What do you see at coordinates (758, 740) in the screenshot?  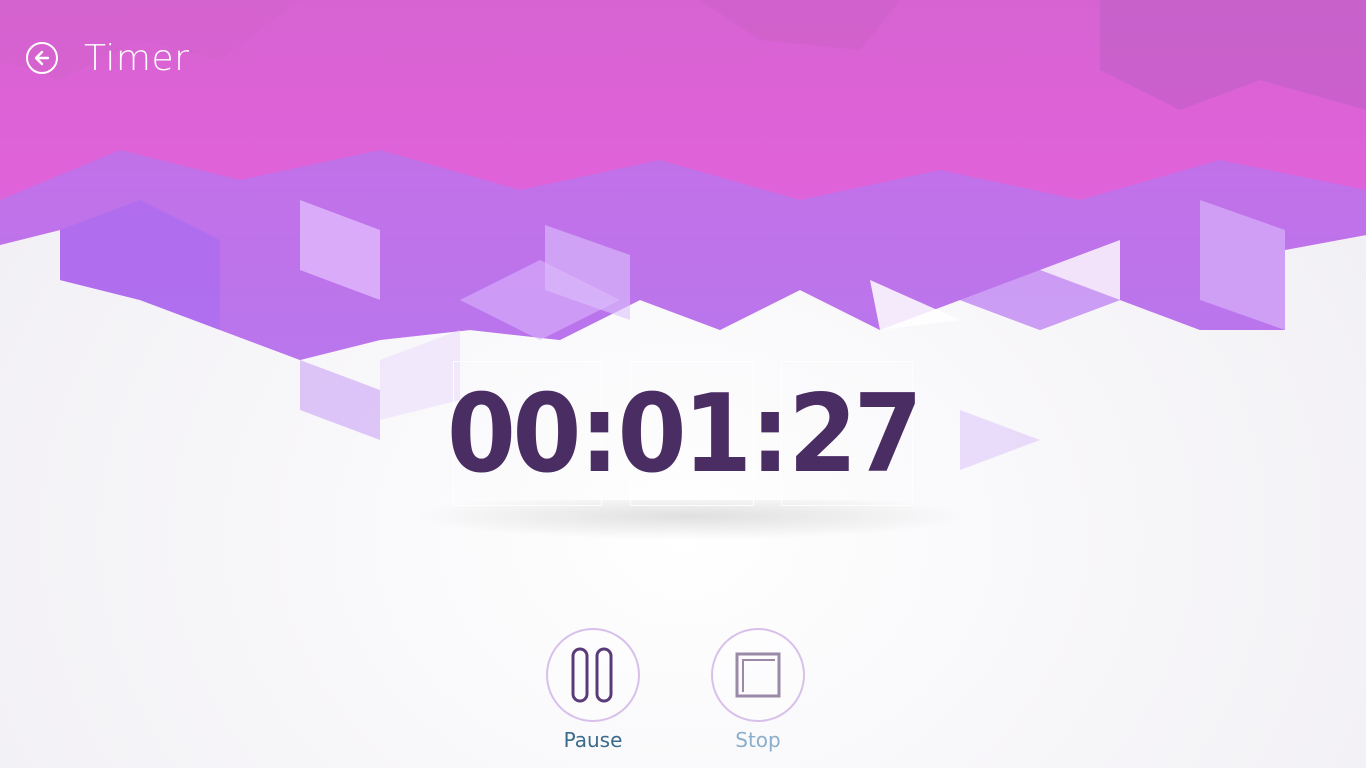 I see `stop-label: Stop` at bounding box center [758, 740].